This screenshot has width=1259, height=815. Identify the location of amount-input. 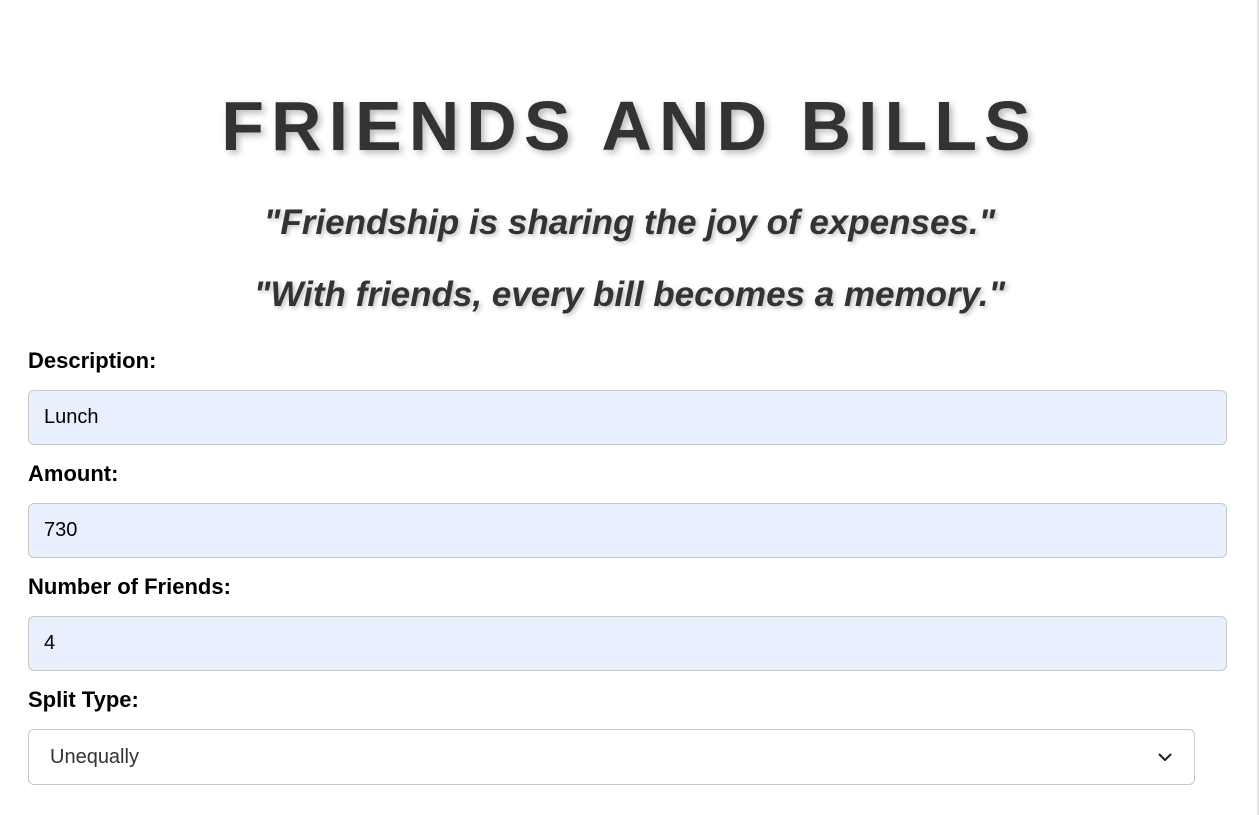
(627, 530).